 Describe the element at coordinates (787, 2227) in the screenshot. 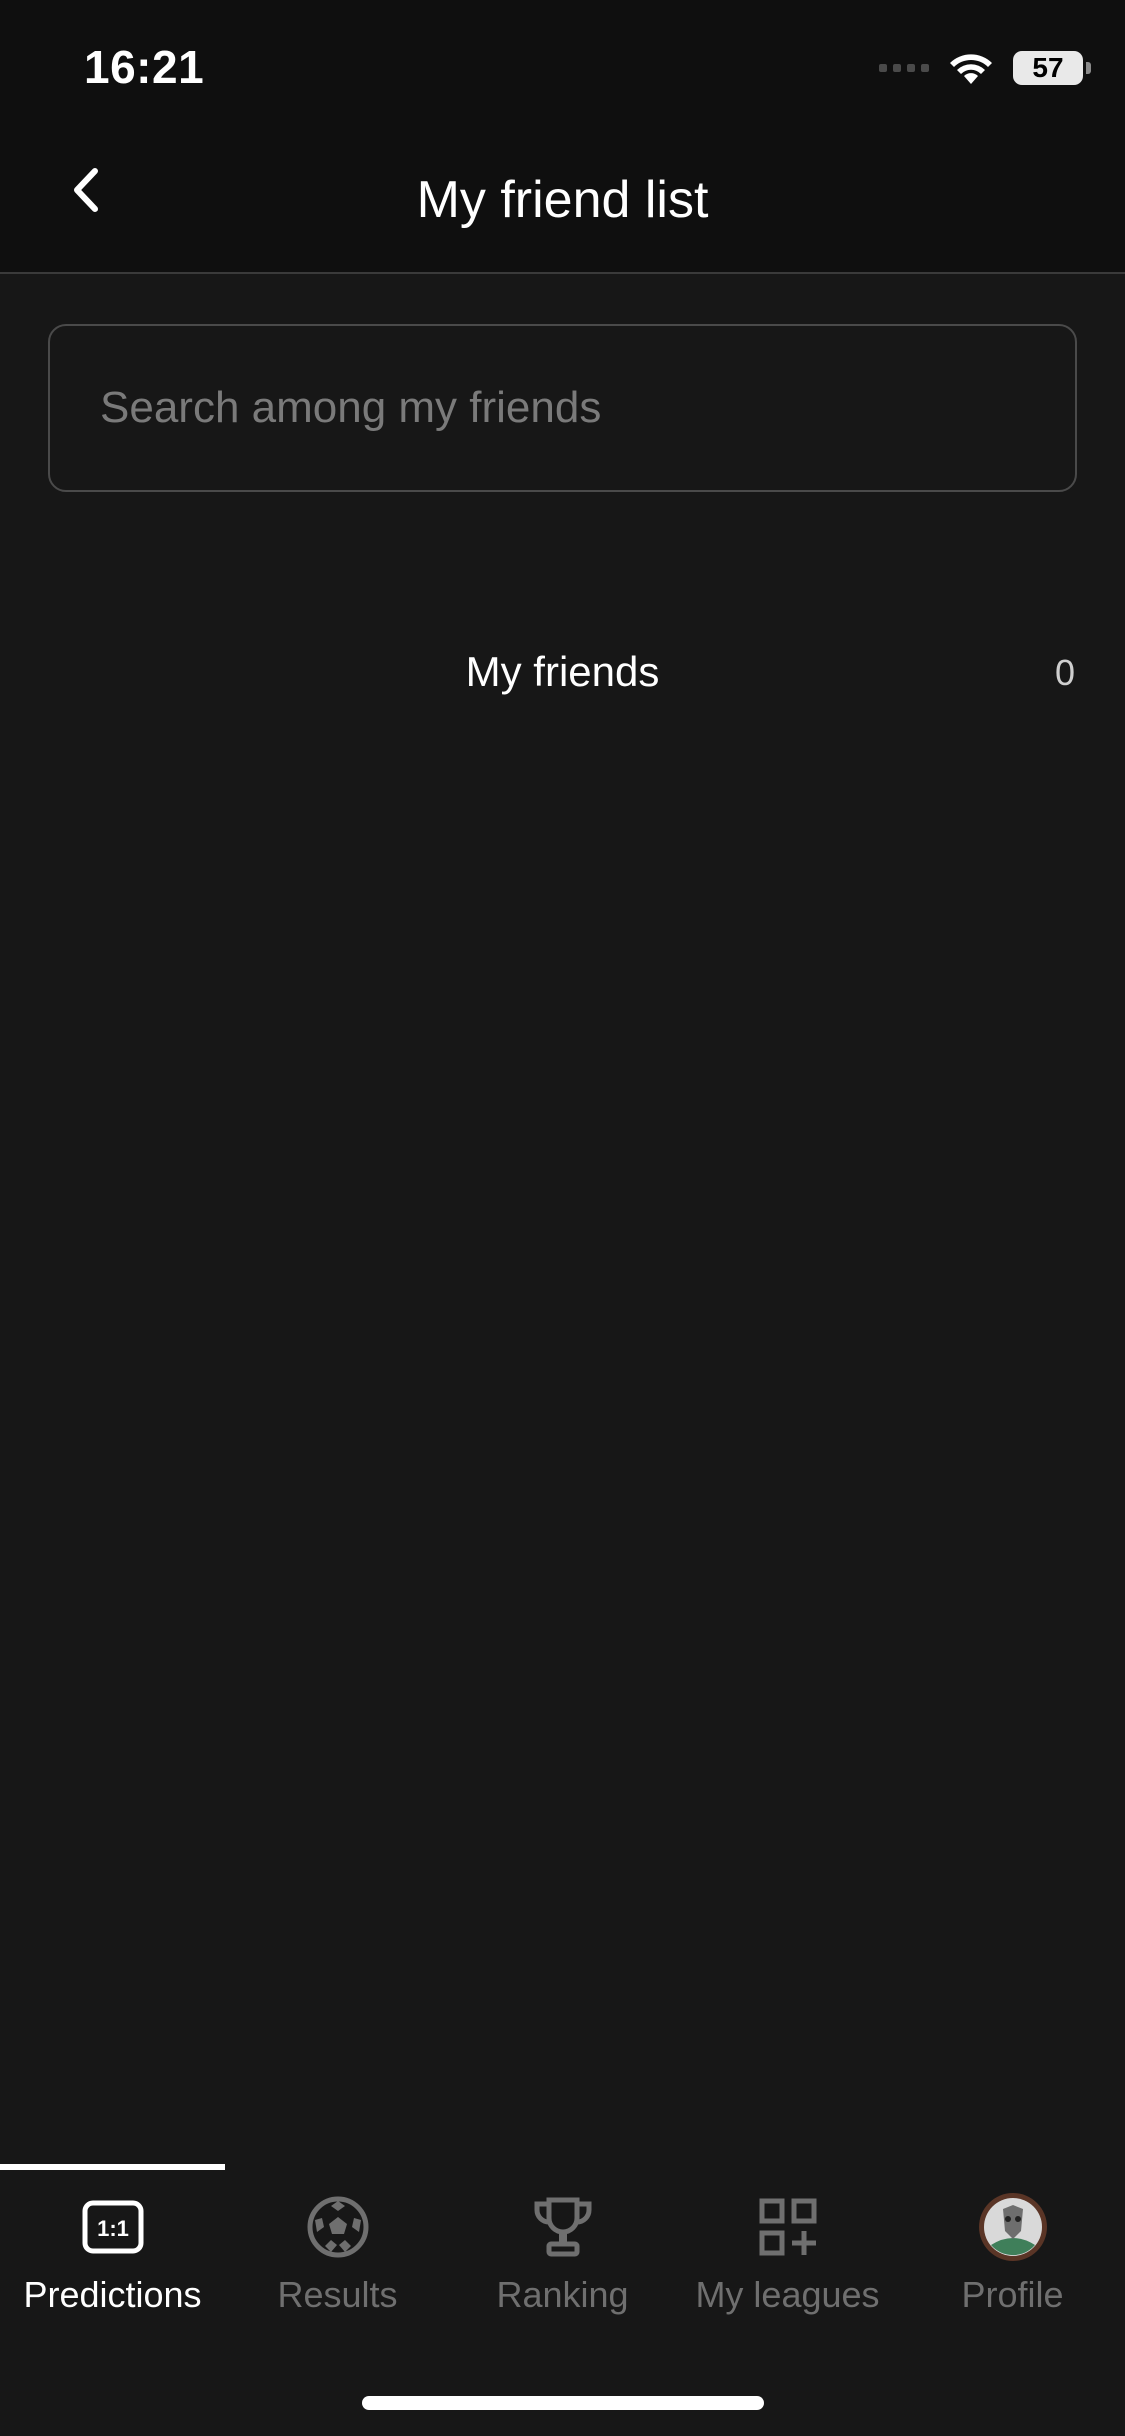

I see `grid-plus-icon` at that location.